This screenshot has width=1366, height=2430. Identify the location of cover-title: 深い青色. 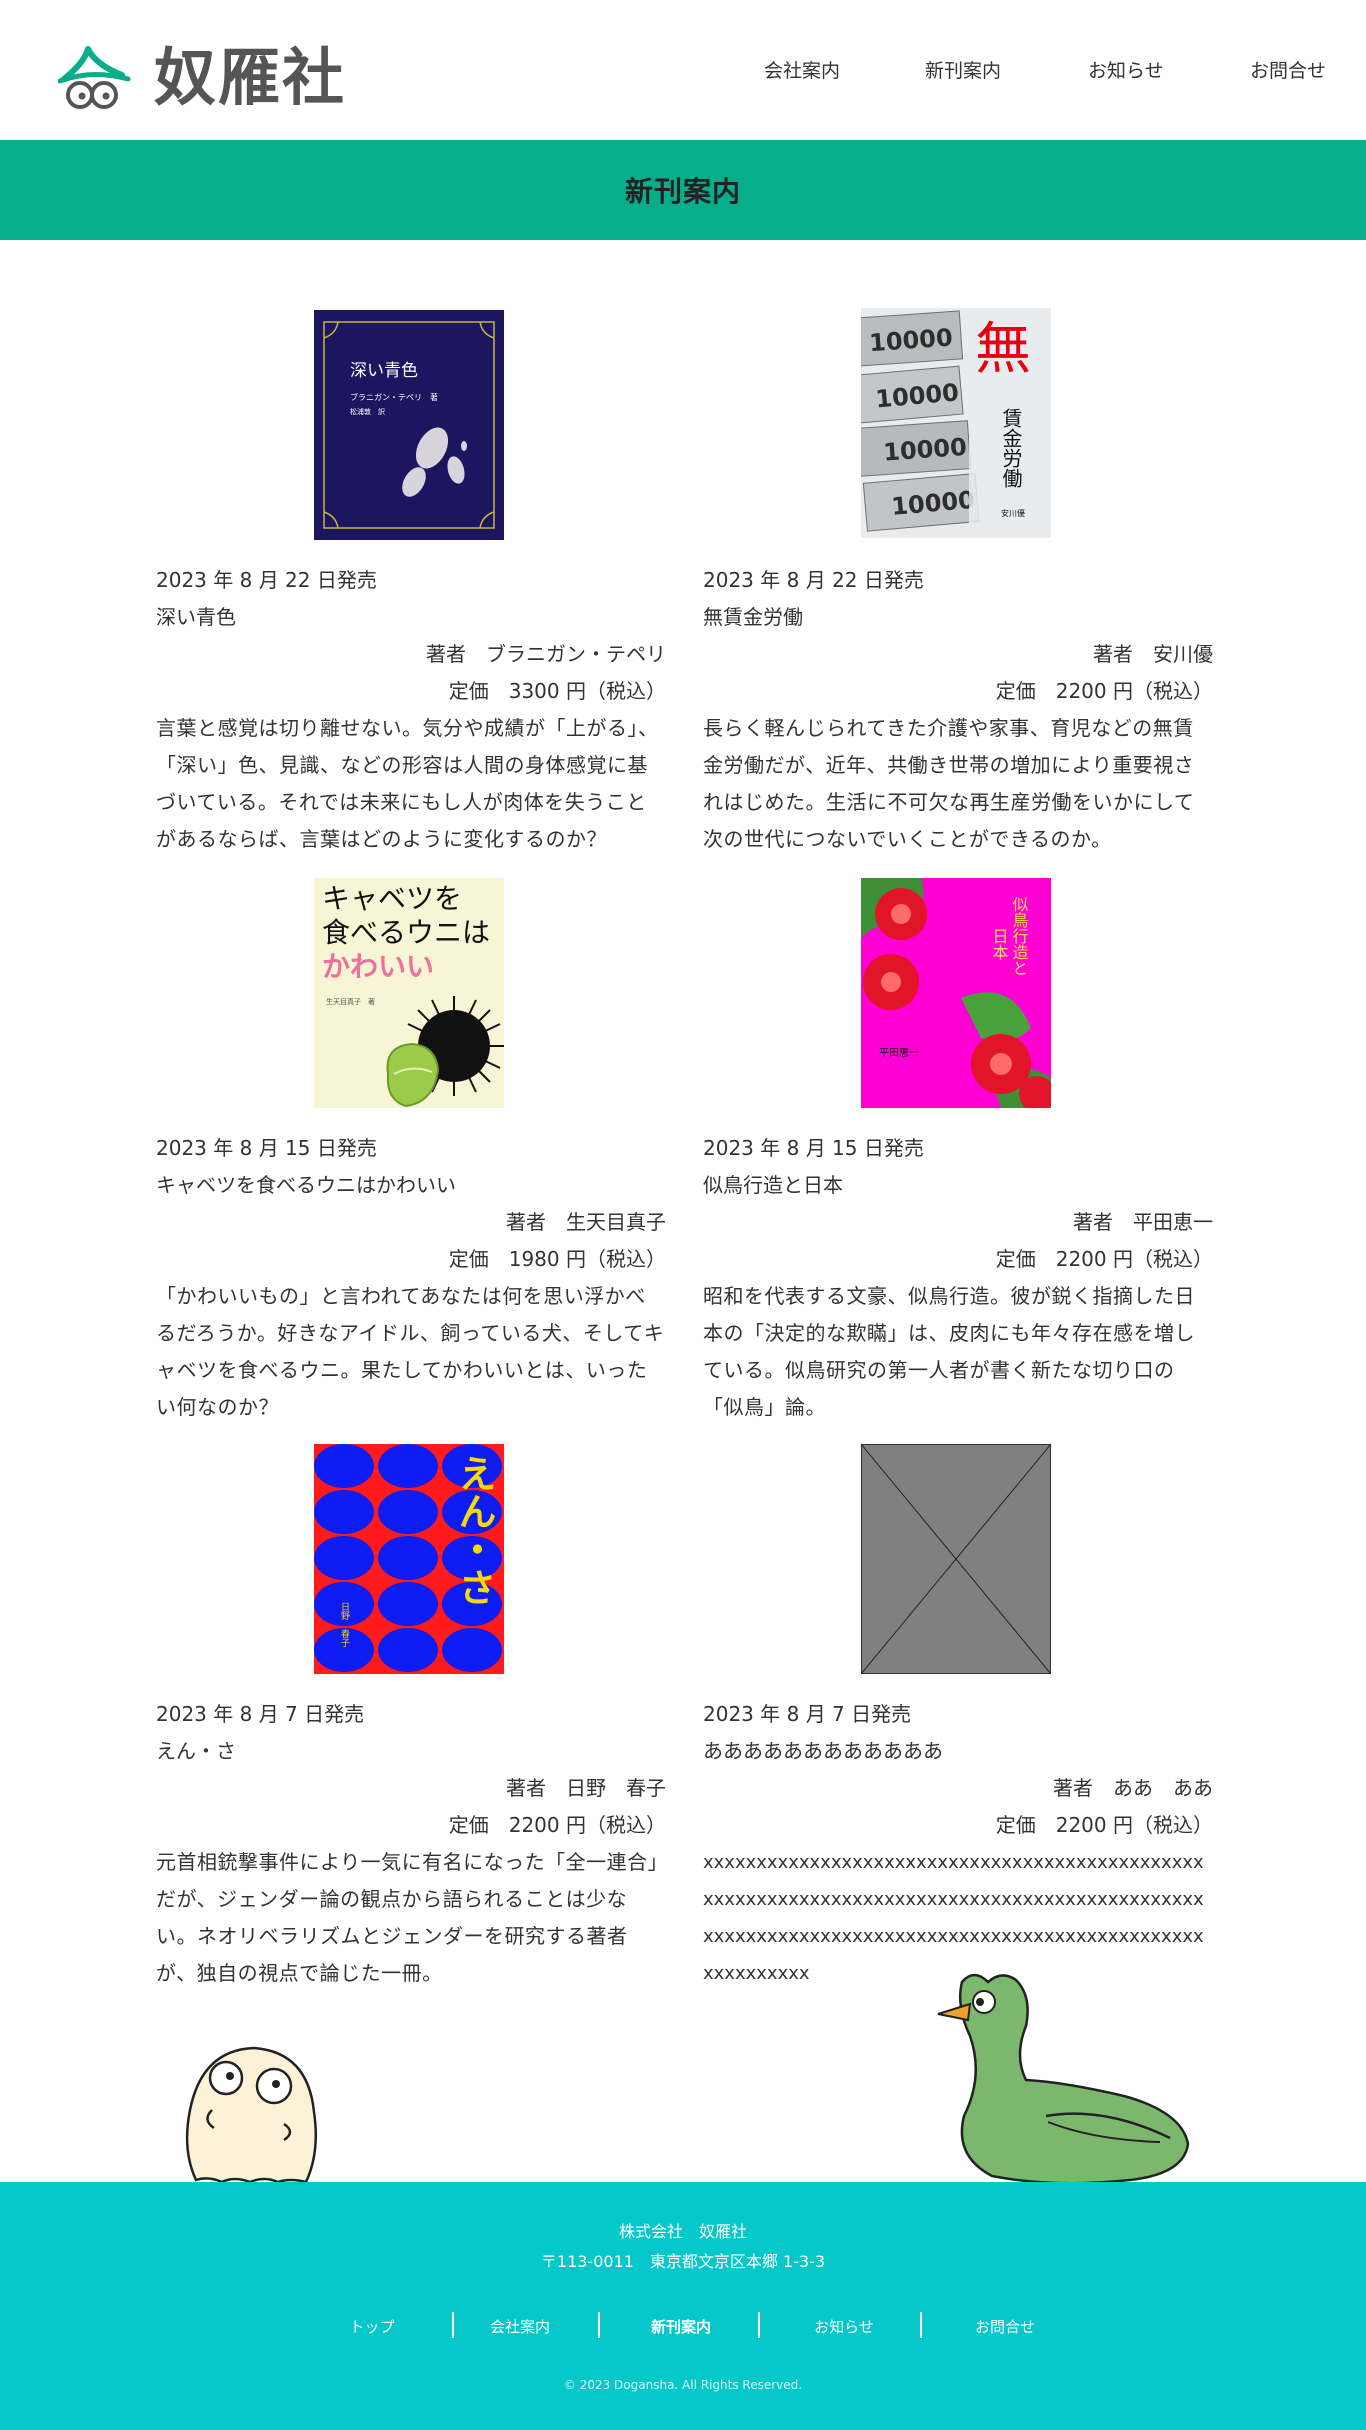
(384, 371).